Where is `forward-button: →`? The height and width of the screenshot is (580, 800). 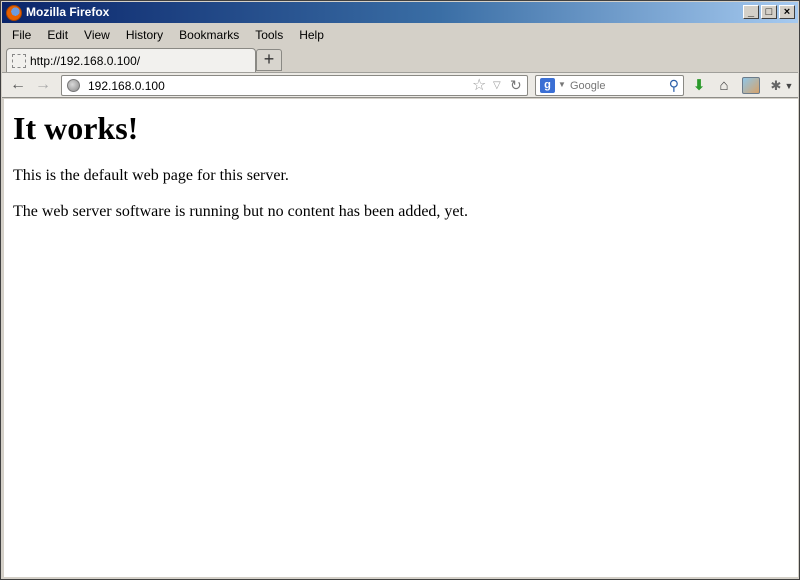
forward-button: → is located at coordinates (43, 85).